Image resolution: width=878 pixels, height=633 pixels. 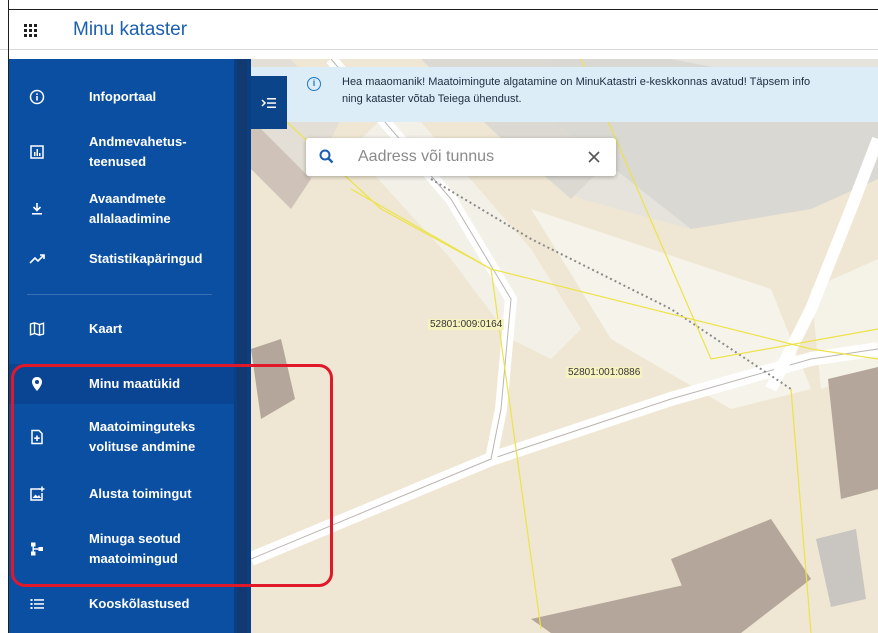 I want to click on search-input, so click(x=458, y=157).